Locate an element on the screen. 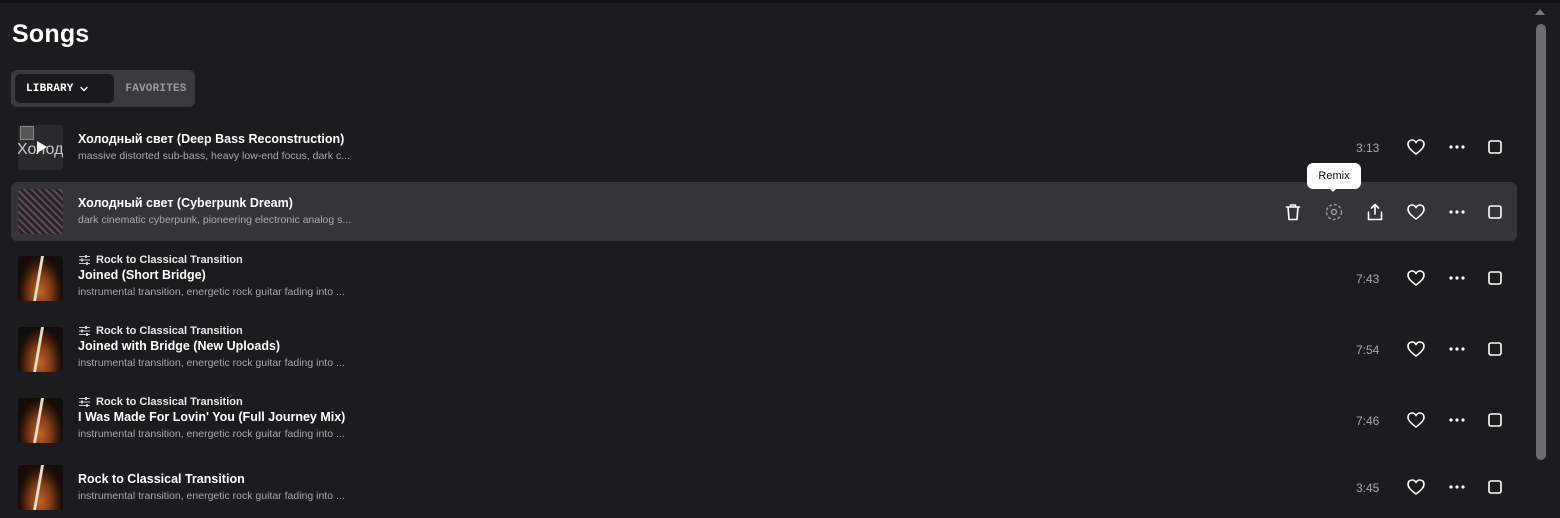 The image size is (1560, 518). song-title: Холодный свет (Cyberpunk Dream) is located at coordinates (214, 203).